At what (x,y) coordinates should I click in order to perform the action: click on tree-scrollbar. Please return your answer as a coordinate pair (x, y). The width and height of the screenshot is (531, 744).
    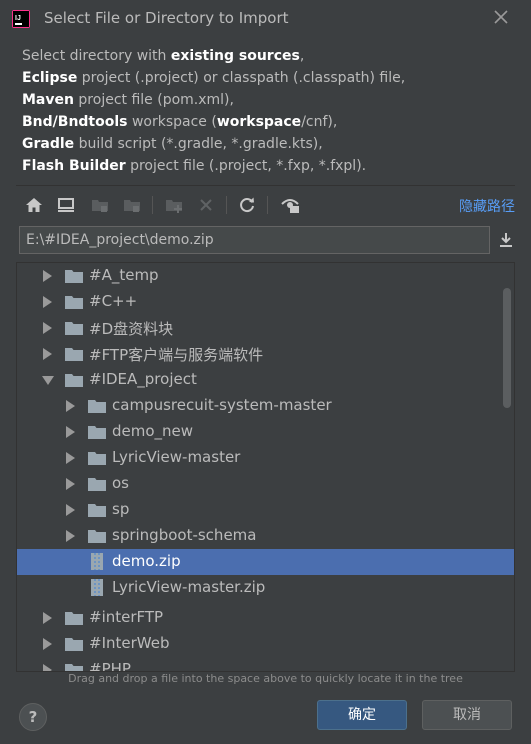
    Looking at the image, I should click on (507, 348).